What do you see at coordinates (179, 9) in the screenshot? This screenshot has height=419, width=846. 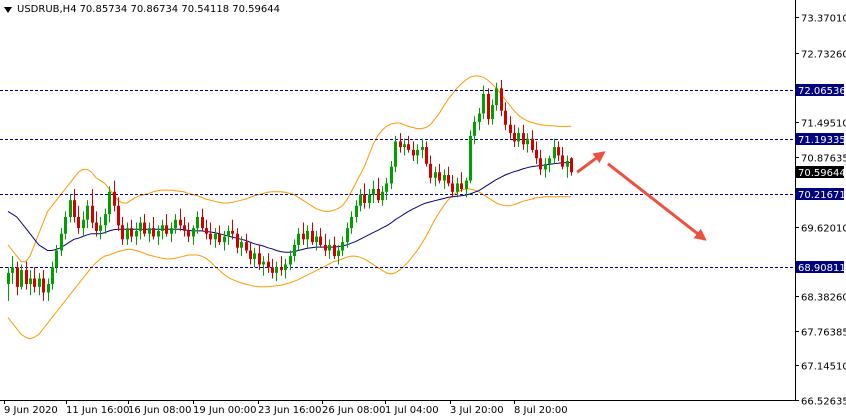 I see `ohlc-readout: 70.85734 70.86734 70.54118 70.59644` at bounding box center [179, 9].